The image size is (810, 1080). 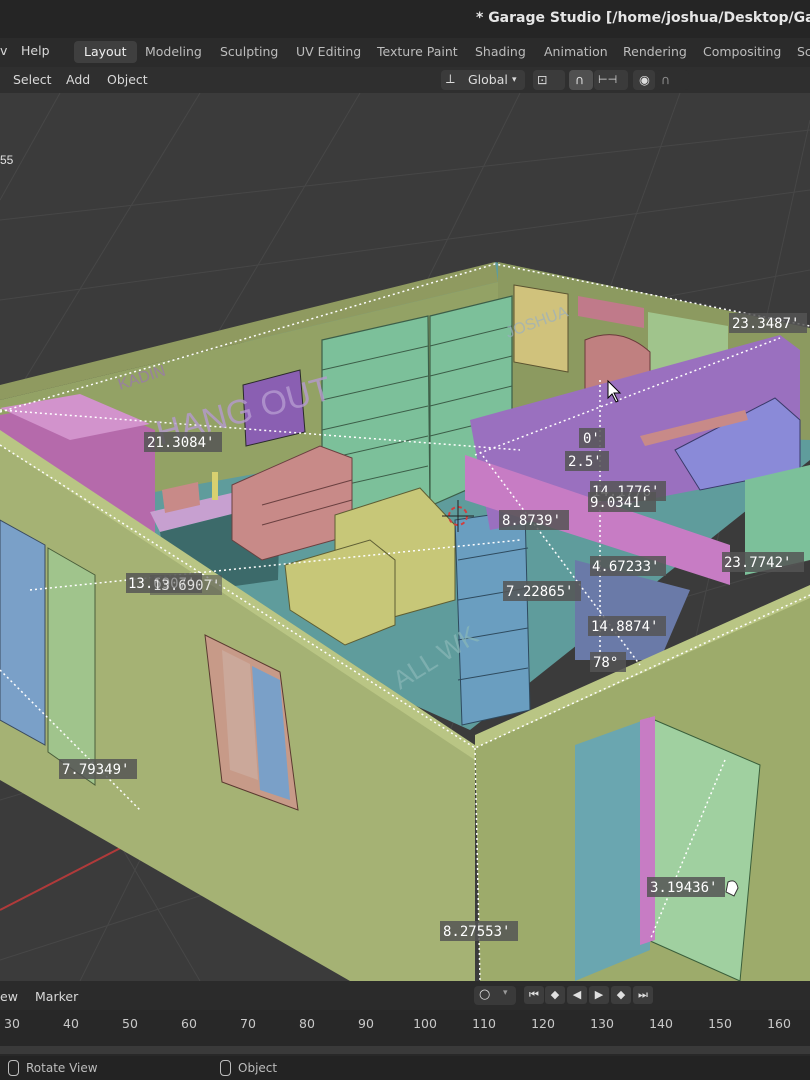 I want to click on dimension-label: 21.3084', so click(x=180, y=443).